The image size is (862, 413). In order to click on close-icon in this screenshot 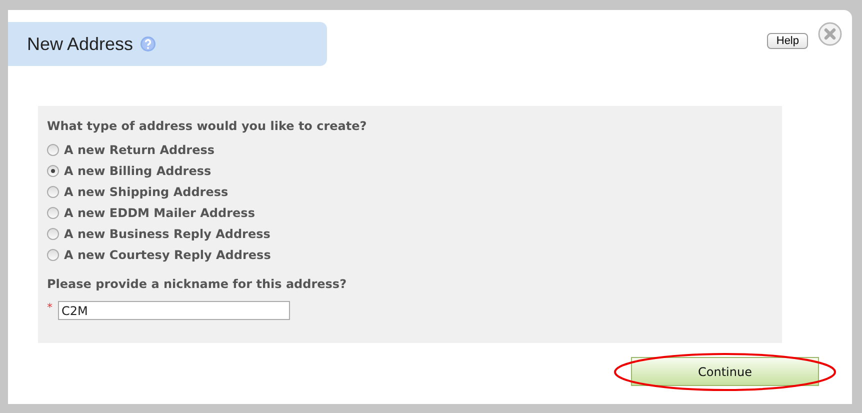, I will do `click(830, 34)`.